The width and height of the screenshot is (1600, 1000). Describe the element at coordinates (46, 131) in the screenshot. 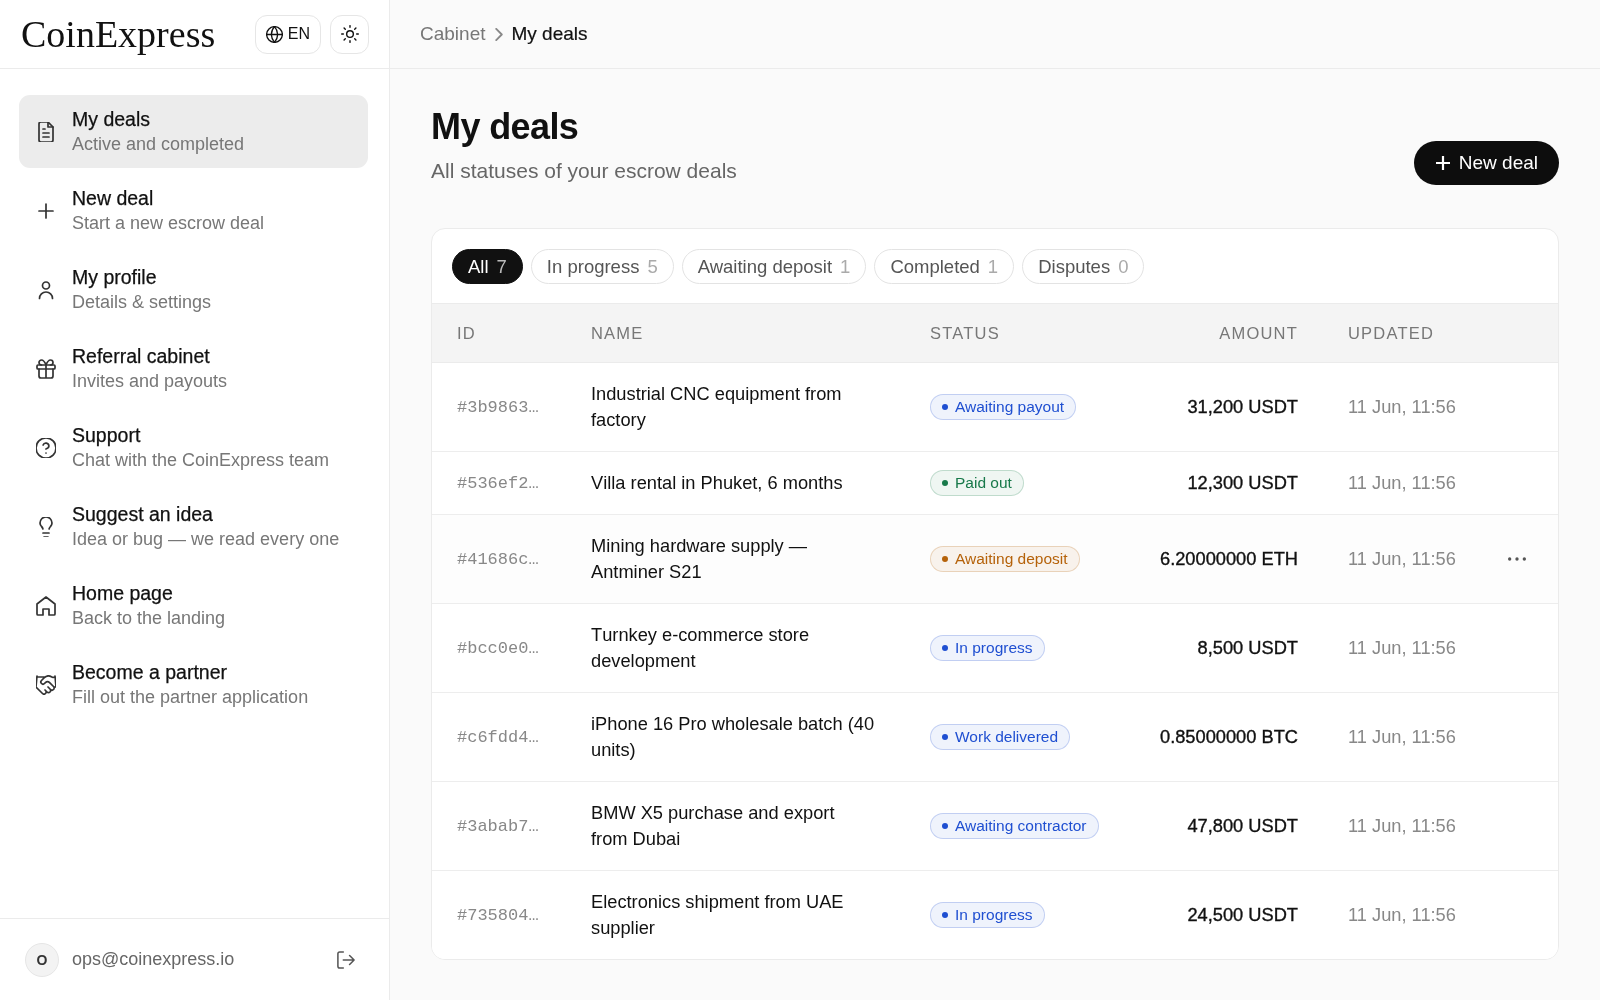

I see `document-icon` at that location.